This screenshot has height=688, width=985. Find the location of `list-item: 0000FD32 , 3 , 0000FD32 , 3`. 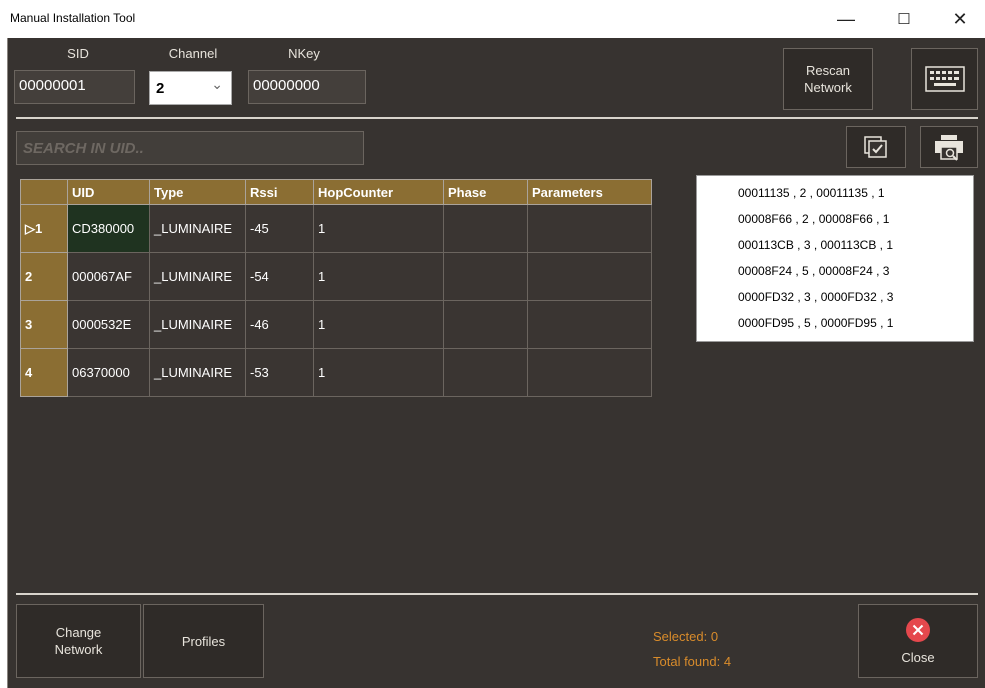

list-item: 0000FD32 , 3 , 0000FD32 , 3 is located at coordinates (835, 297).